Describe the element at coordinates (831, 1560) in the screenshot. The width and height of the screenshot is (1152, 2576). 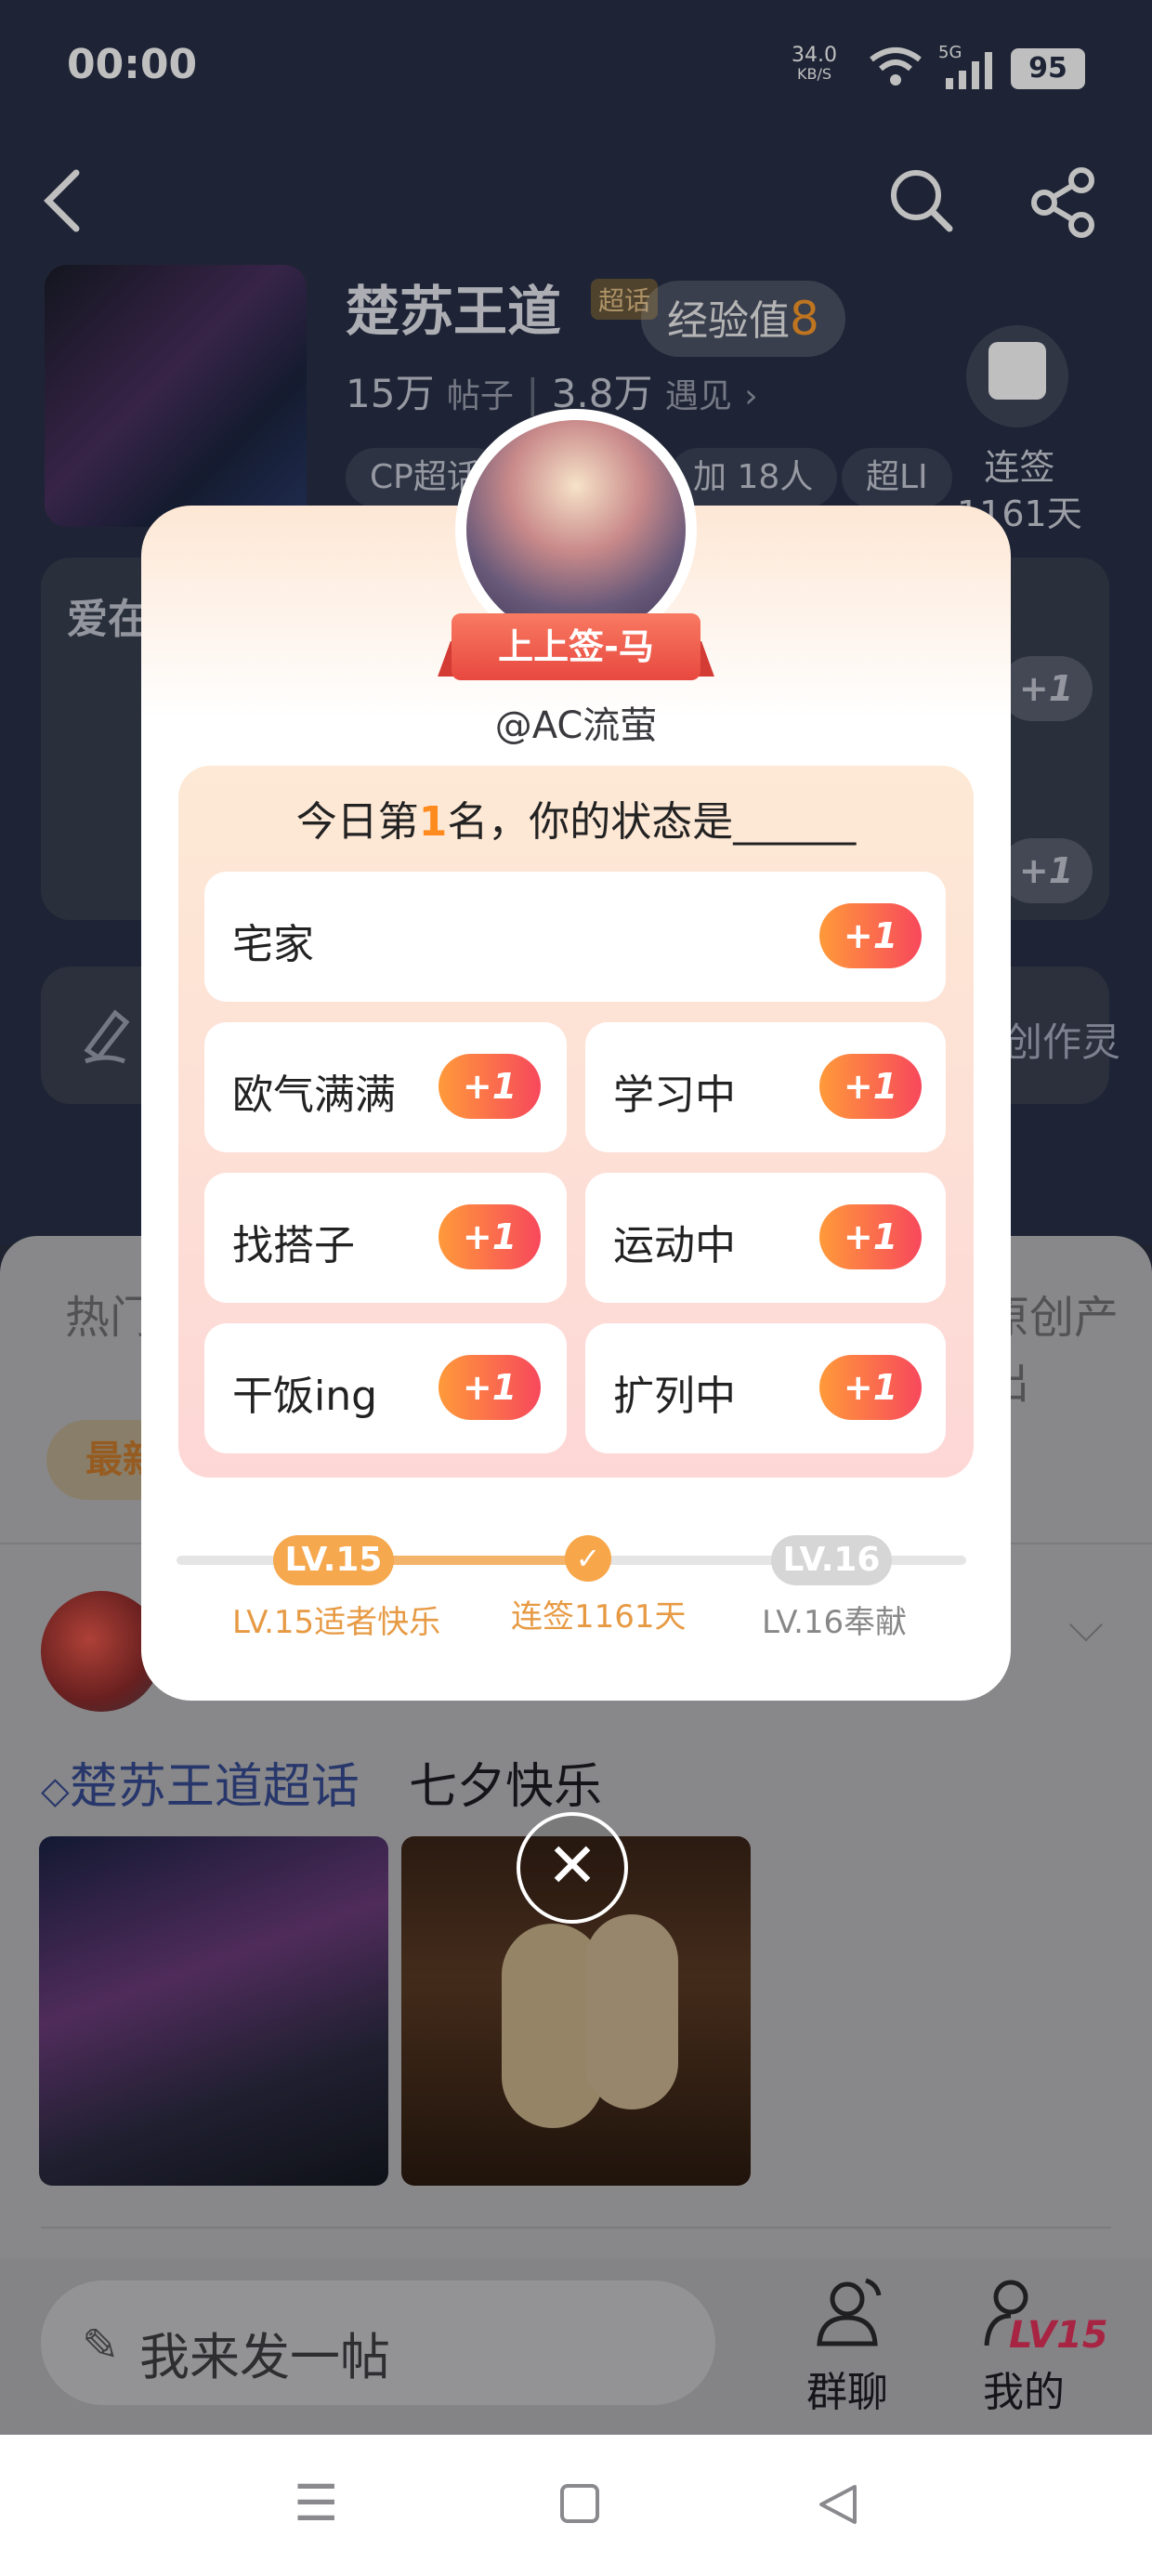
I see `next-level-pill: LV.16` at that location.